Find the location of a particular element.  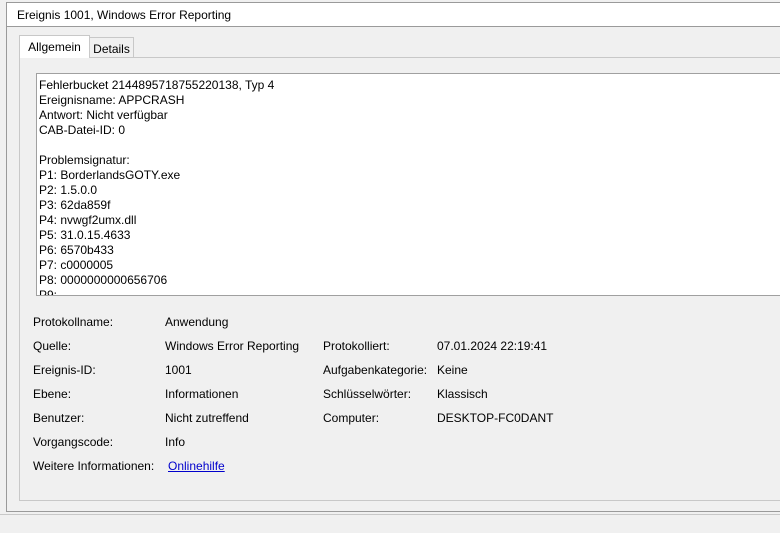

schluesselwoerter-label: Schlüsselwörter: is located at coordinates (367, 394).